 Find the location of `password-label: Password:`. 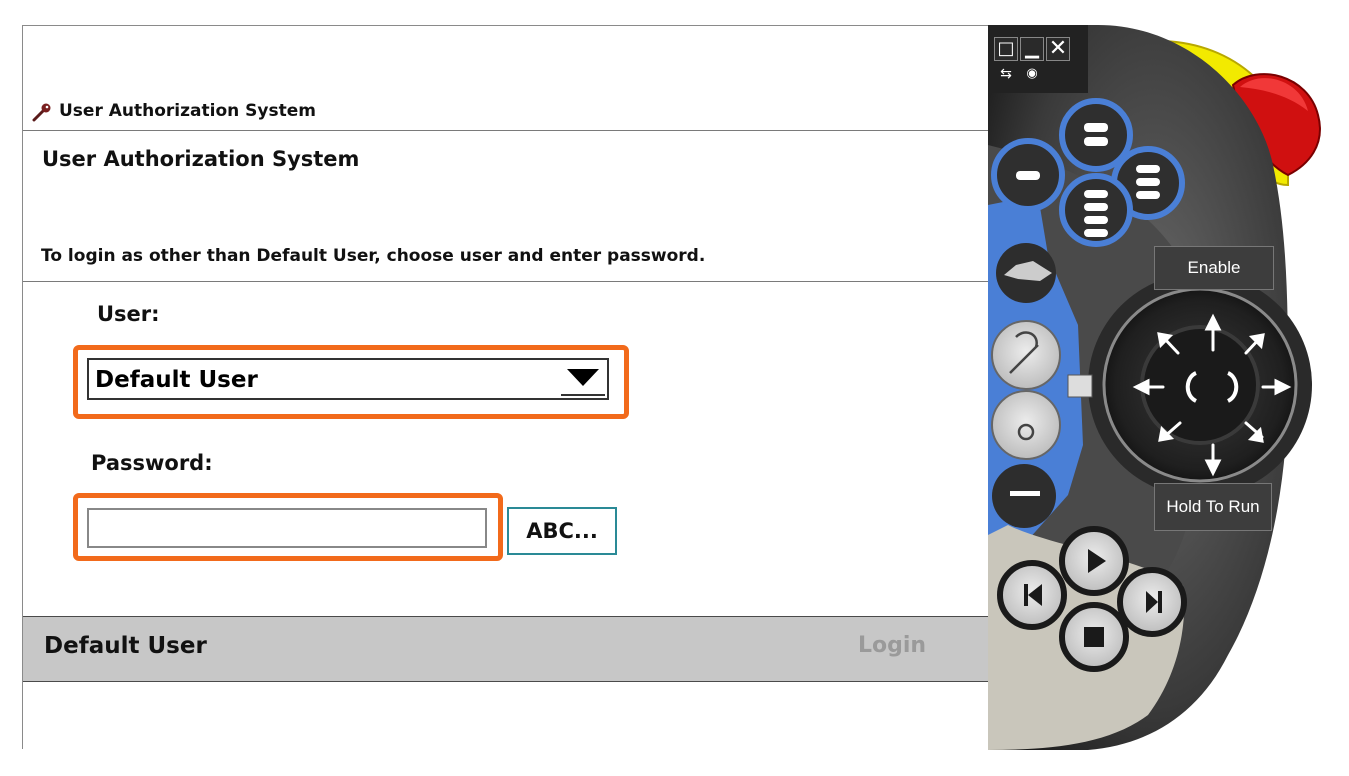

password-label: Password: is located at coordinates (152, 463).